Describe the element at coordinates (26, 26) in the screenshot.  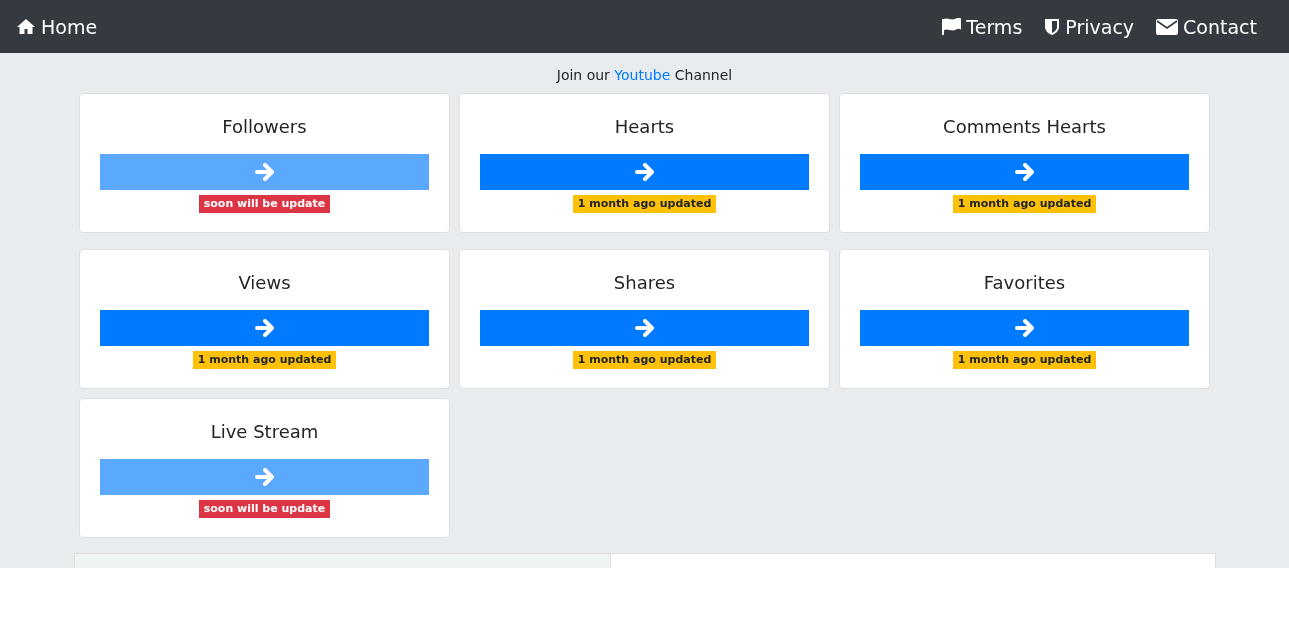
I see `home-icon` at that location.